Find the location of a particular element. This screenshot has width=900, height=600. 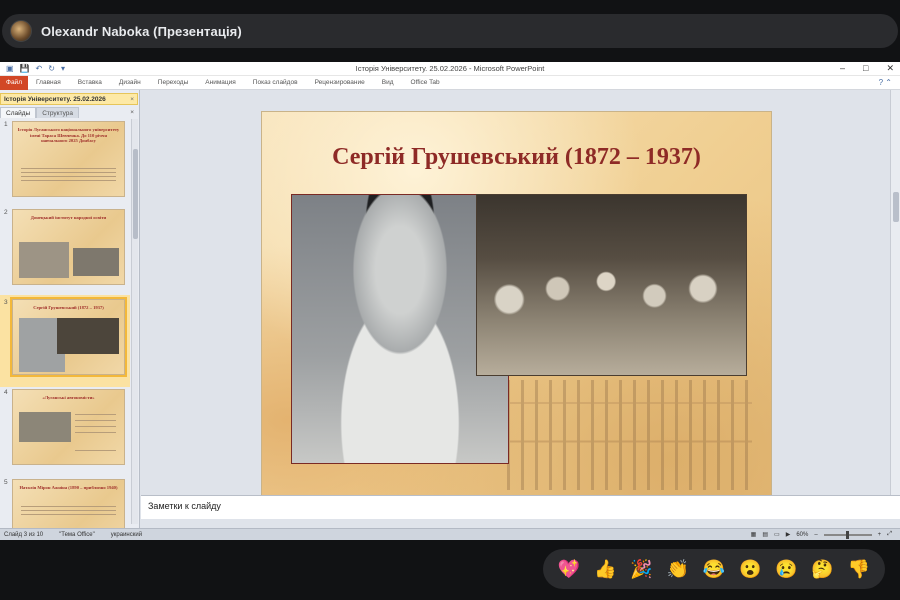

tab-transitions: Переходы is located at coordinates (173, 82).